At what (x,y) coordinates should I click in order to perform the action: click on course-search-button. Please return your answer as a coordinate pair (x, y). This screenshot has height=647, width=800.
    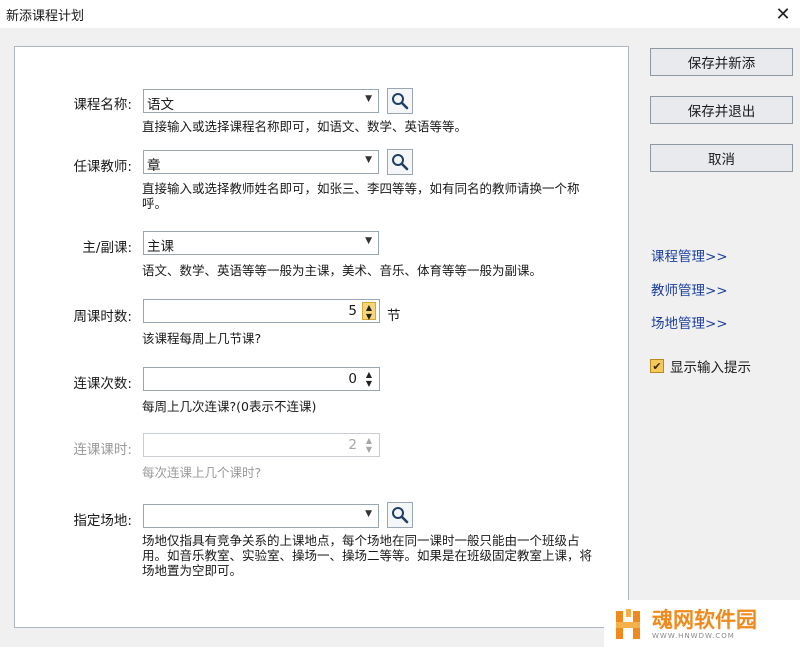
    Looking at the image, I should click on (400, 101).